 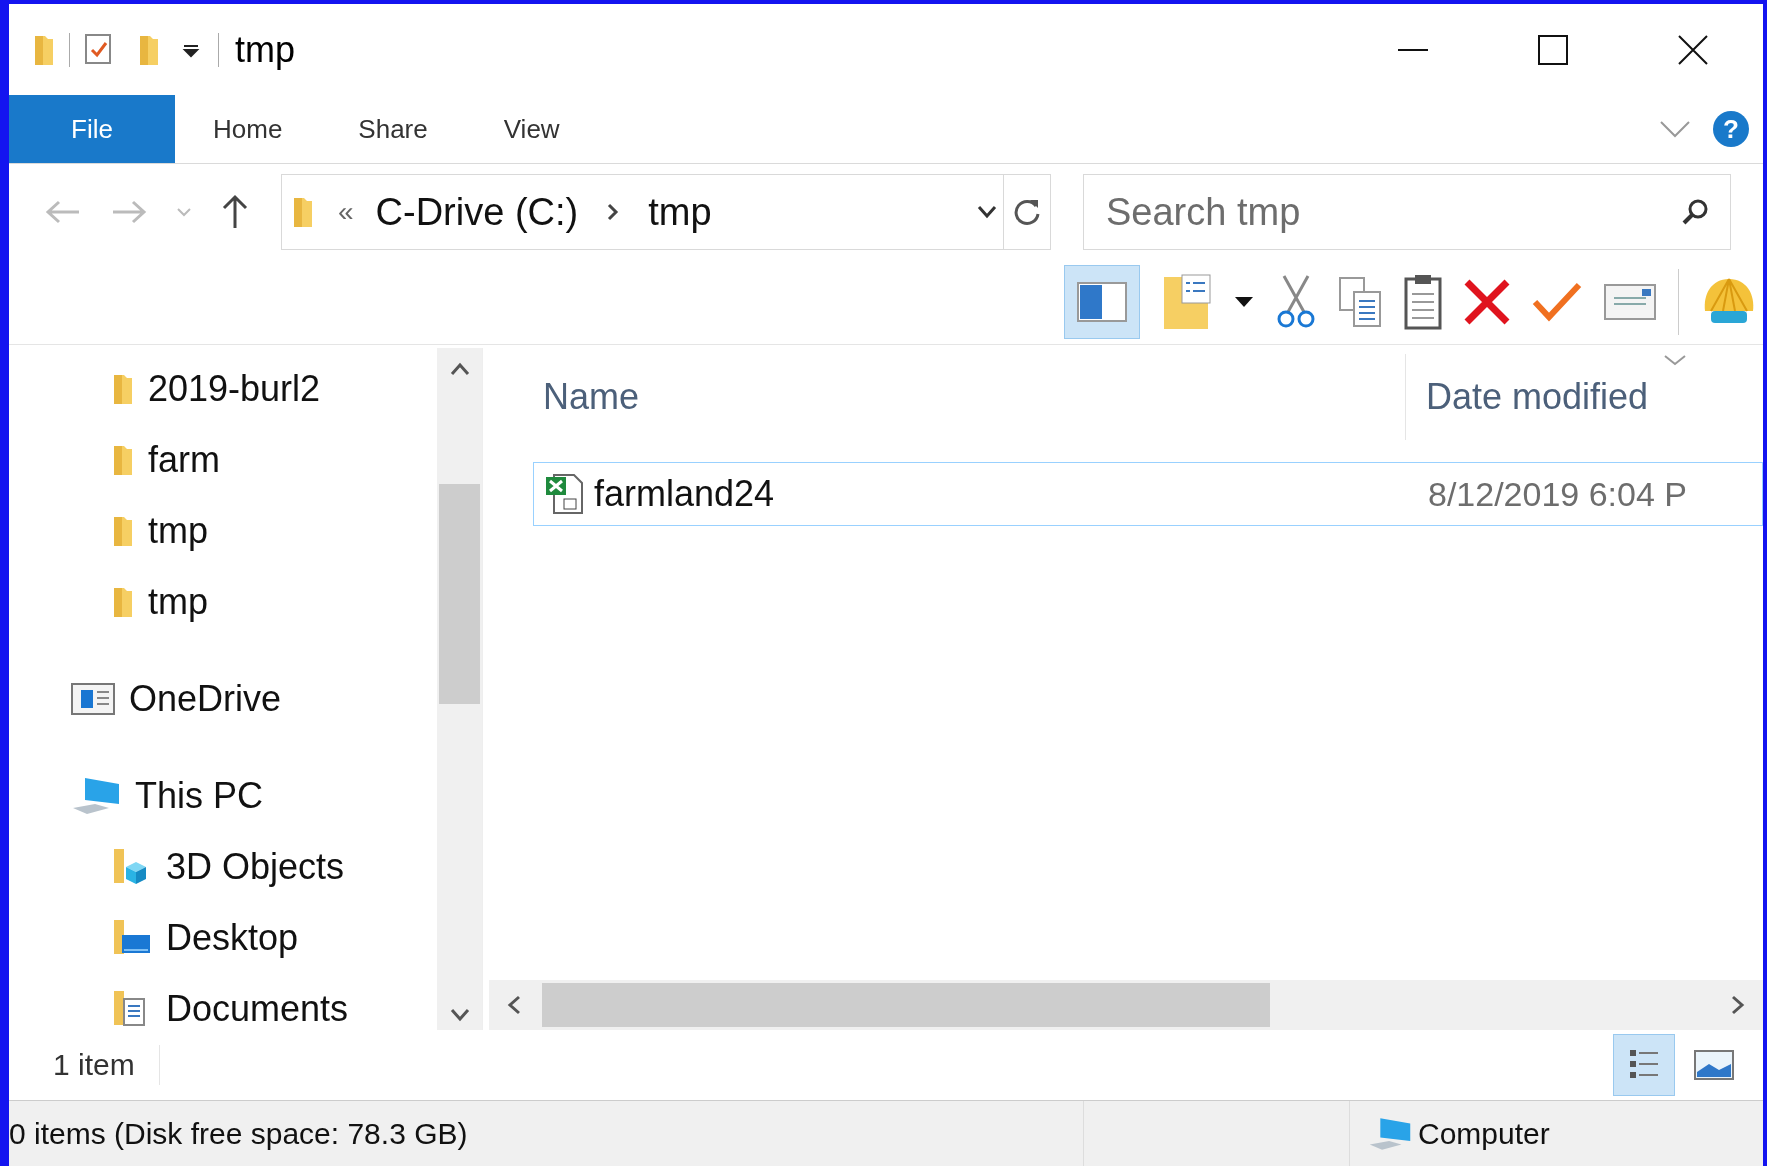 I want to click on nav-item: Documents, so click(x=223, y=1001).